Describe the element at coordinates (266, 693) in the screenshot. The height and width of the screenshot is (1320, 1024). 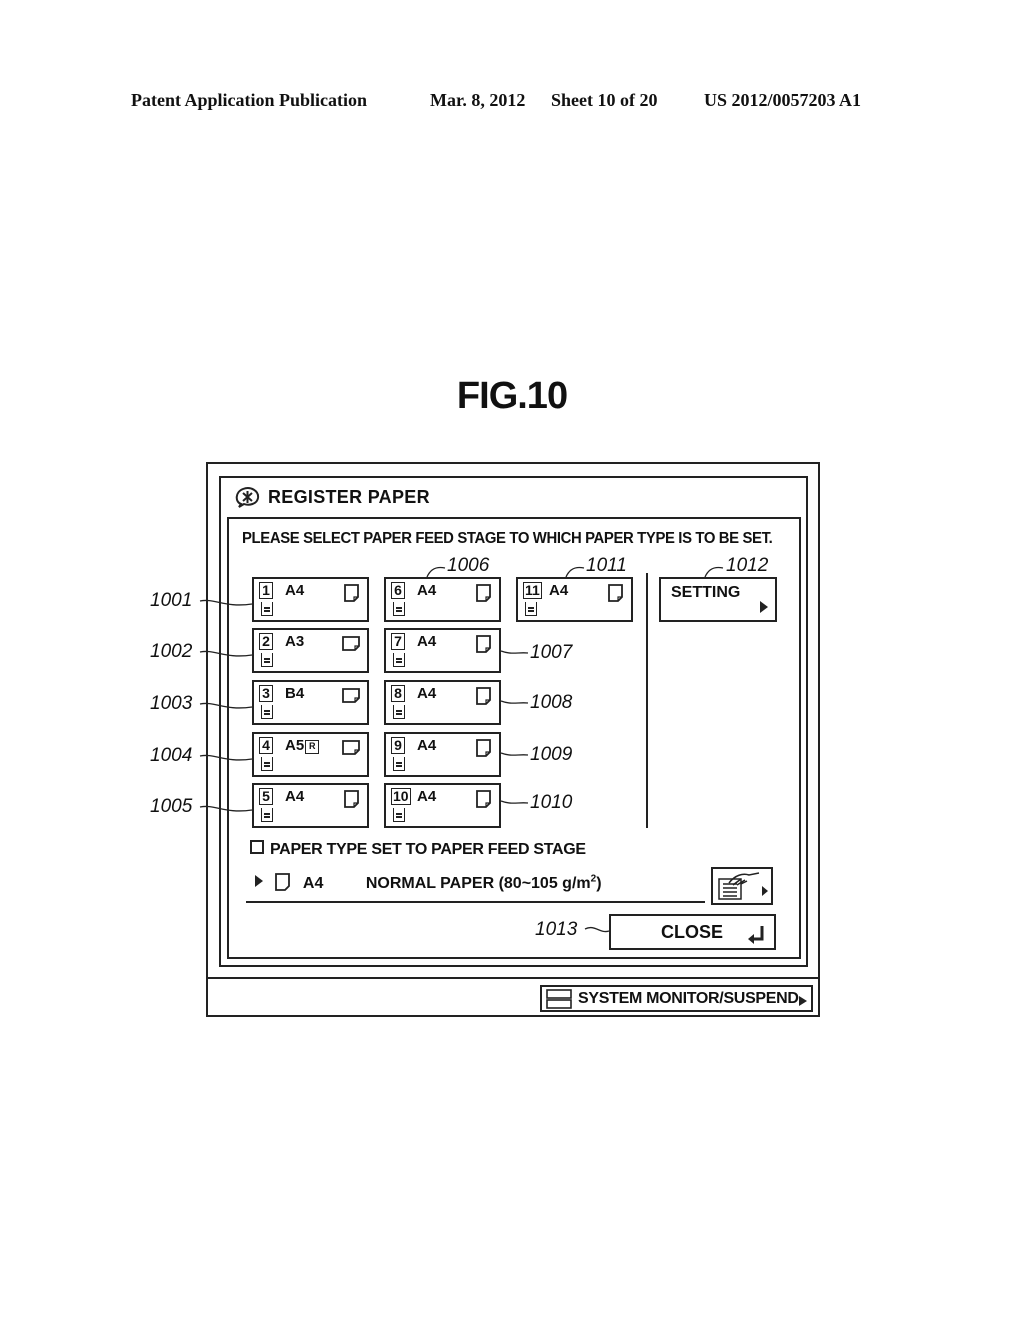
I see `stage-number: 3` at that location.